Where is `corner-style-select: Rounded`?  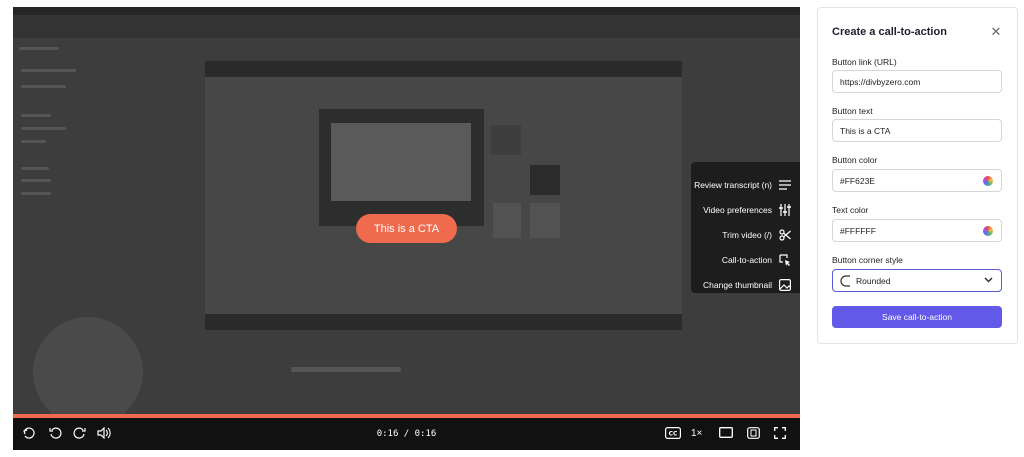 corner-style-select: Rounded is located at coordinates (917, 280).